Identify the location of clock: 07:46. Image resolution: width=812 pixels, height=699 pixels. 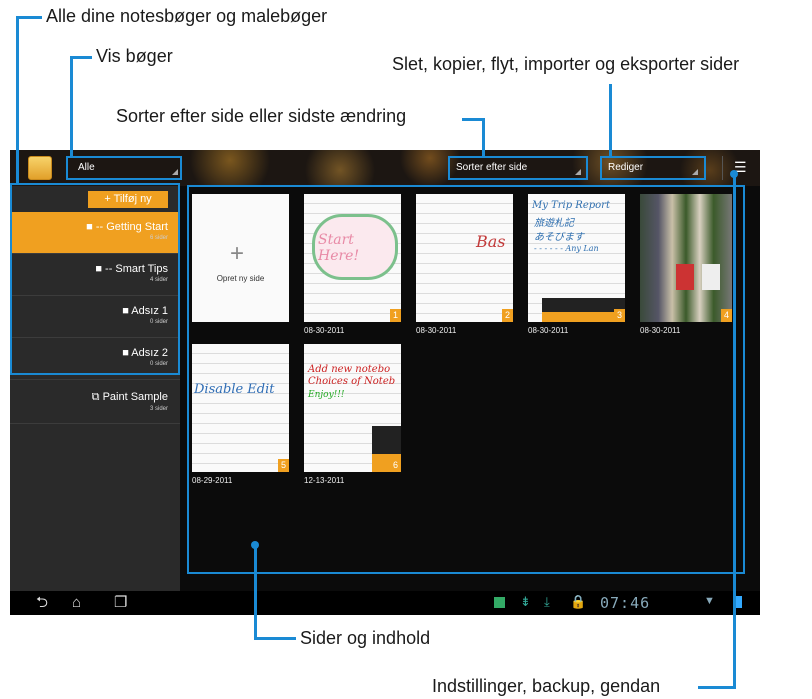
(625, 603).